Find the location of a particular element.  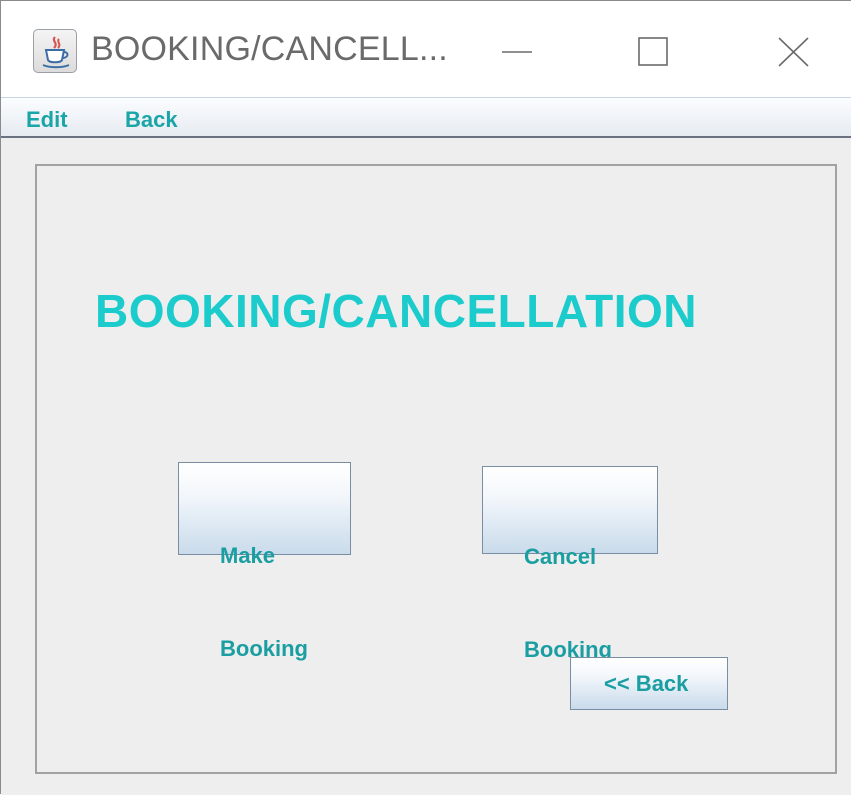

make-booking-label-line2: Booking is located at coordinates (264, 648).